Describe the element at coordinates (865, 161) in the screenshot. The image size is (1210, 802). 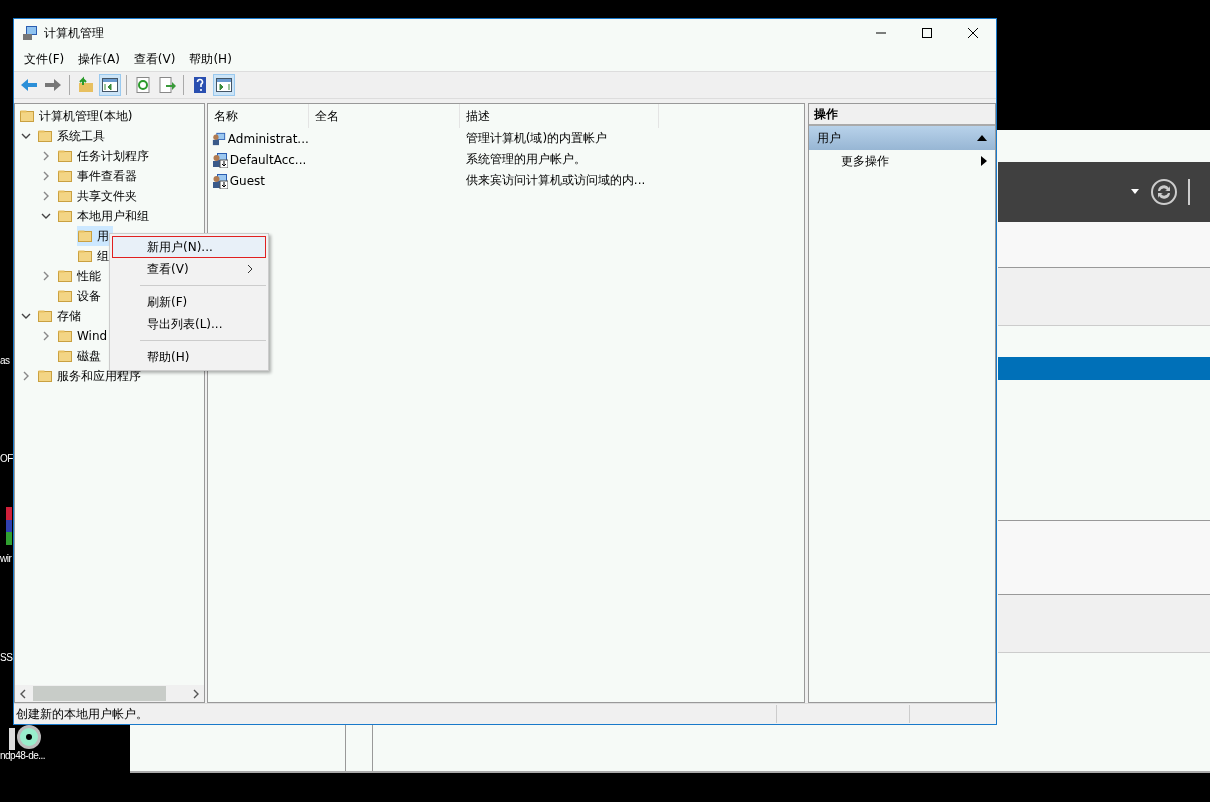
I see `action-item: 更多操作` at that location.